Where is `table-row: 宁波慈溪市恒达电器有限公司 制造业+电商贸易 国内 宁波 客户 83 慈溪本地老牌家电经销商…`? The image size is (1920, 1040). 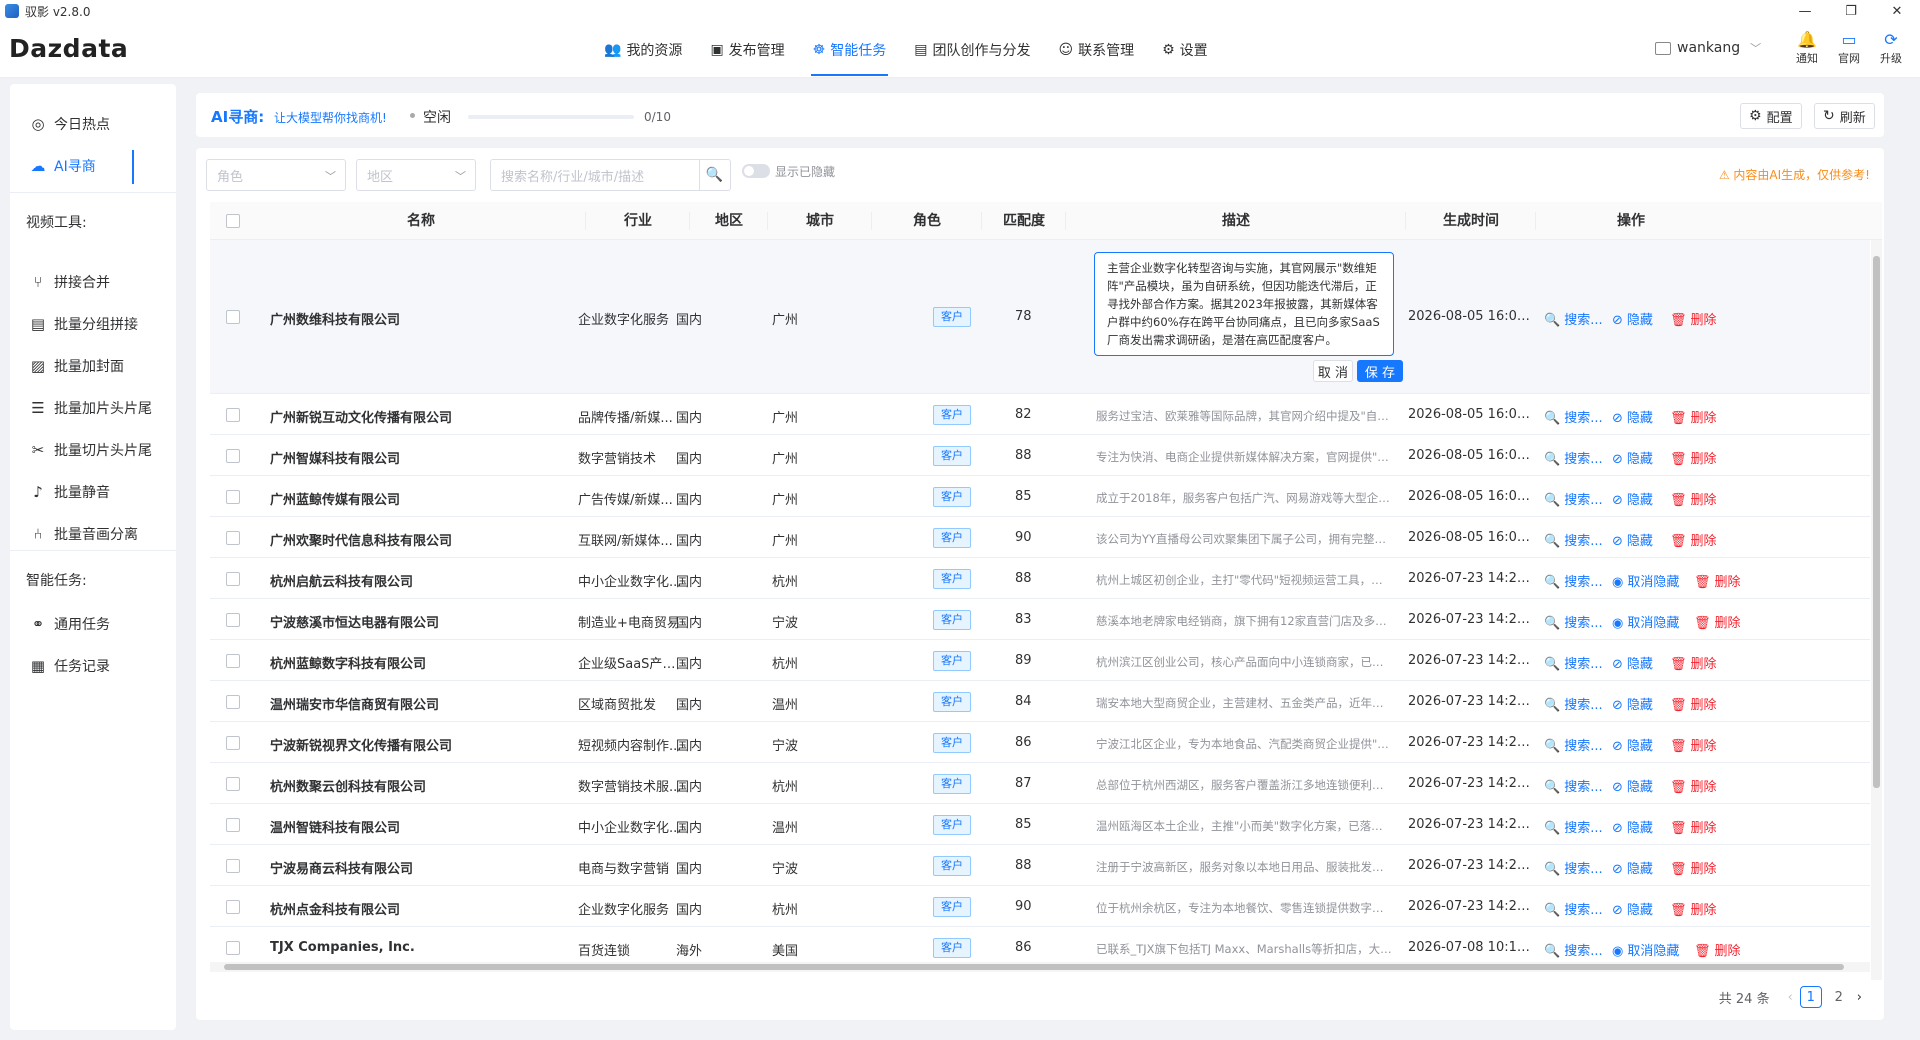
table-row: 宁波慈溪市恒达电器有限公司 制造业+电商贸易 国内 宁波 客户 83 慈溪本地老牌家电经销商… is located at coordinates (1040, 619).